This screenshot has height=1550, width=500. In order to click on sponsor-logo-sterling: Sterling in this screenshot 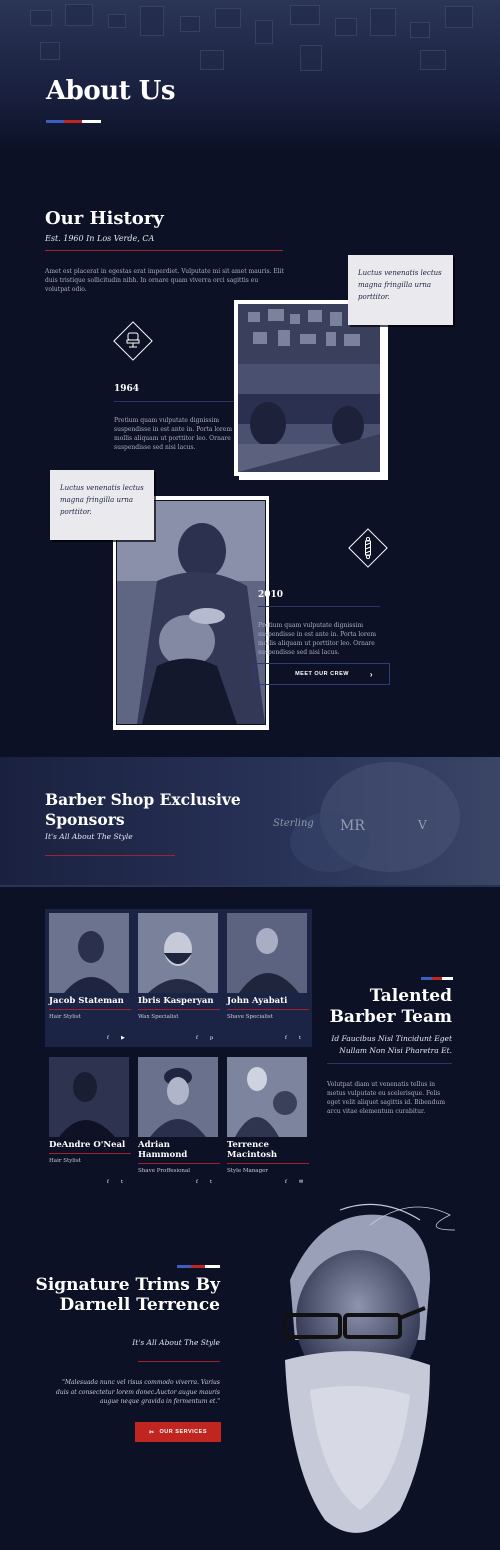, I will do `click(293, 823)`.